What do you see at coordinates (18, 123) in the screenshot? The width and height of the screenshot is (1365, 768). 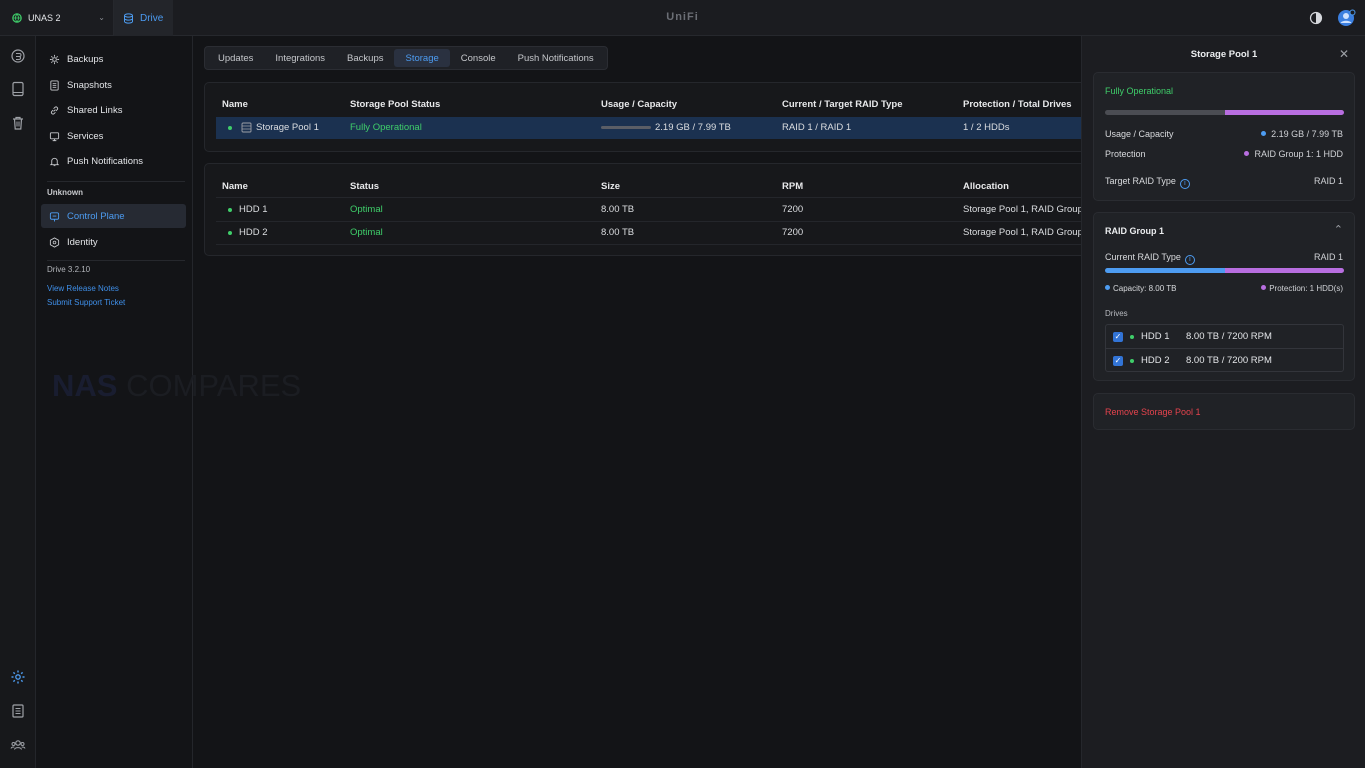 I see `trash-icon` at bounding box center [18, 123].